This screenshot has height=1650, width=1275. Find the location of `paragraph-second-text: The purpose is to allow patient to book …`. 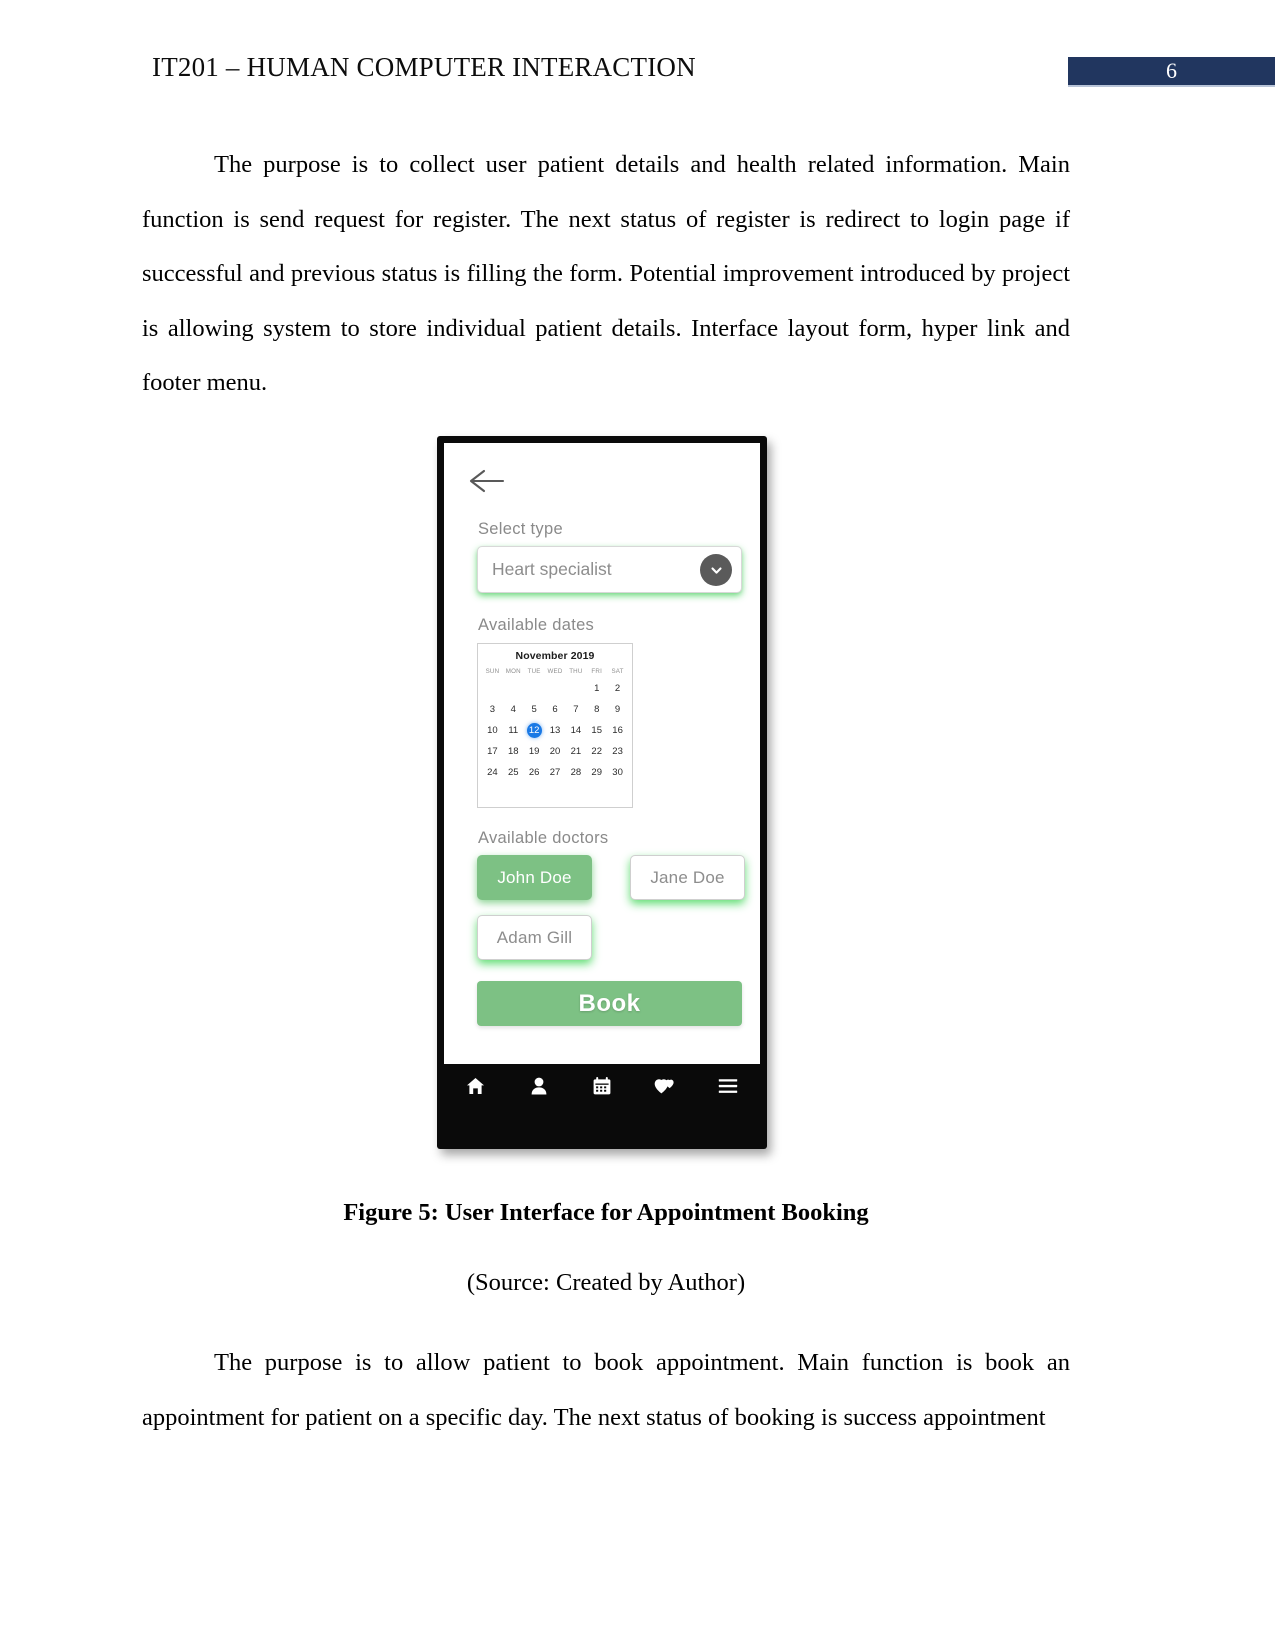

paragraph-second-text: The purpose is to allow patient to book … is located at coordinates (606, 1390).